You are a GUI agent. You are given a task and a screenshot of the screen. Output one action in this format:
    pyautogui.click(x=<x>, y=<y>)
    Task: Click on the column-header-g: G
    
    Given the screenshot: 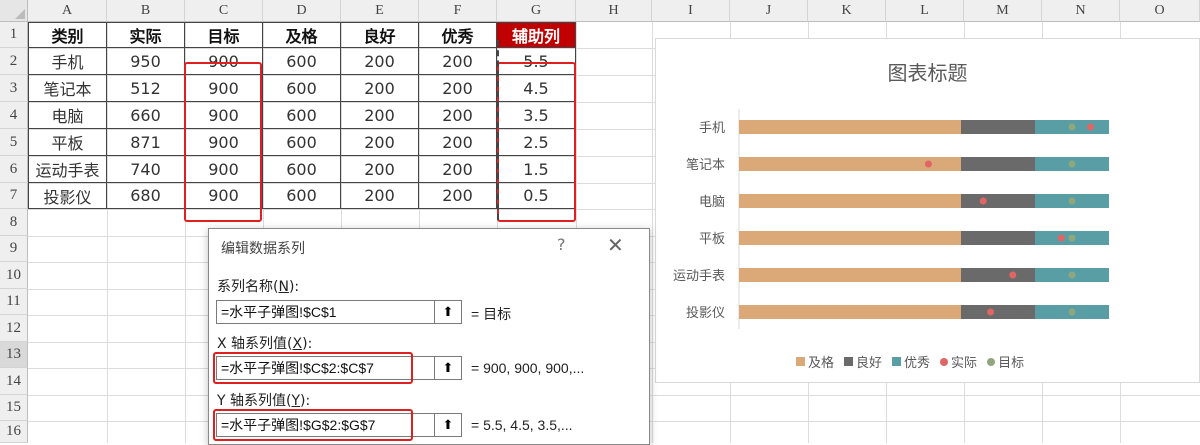 What is the action you would take?
    pyautogui.click(x=536, y=11)
    